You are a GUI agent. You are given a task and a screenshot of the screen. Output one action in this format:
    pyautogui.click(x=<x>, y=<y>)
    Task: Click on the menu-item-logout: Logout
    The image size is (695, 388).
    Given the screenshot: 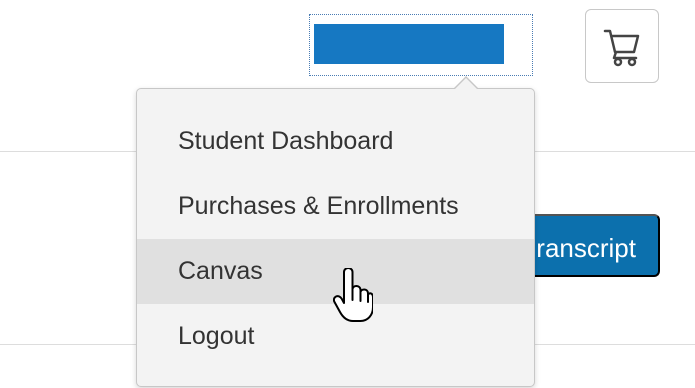 What is the action you would take?
    pyautogui.click(x=335, y=336)
    